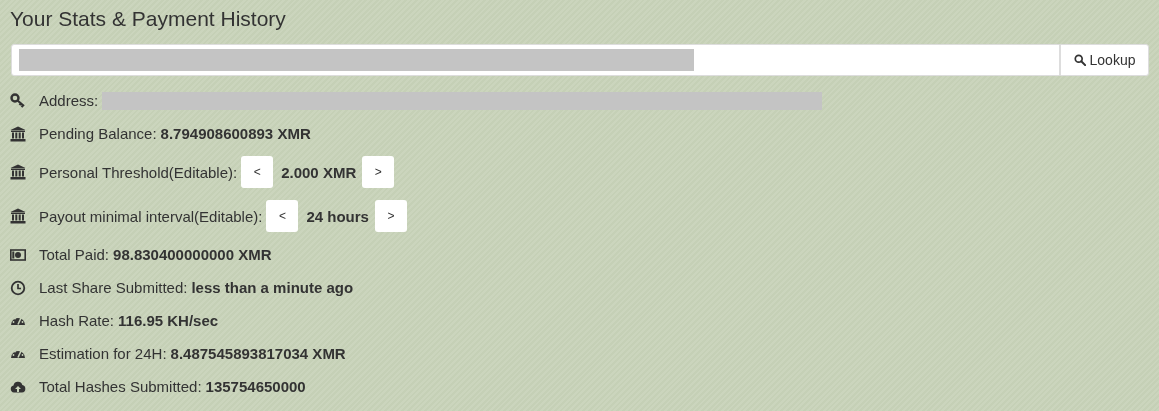 Image resolution: width=1159 pixels, height=411 pixels. What do you see at coordinates (235, 133) in the screenshot?
I see `stat-value: 8.794908600893 XMR` at bounding box center [235, 133].